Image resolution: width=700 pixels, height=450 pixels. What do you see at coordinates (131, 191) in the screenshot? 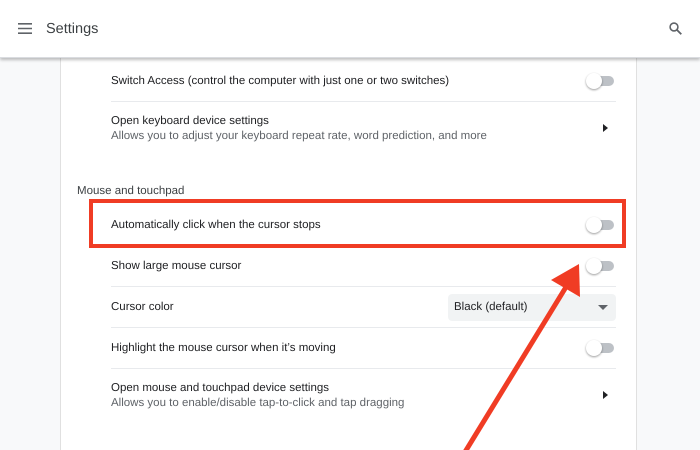
I see `section-title: Mouse and touchpad` at bounding box center [131, 191].